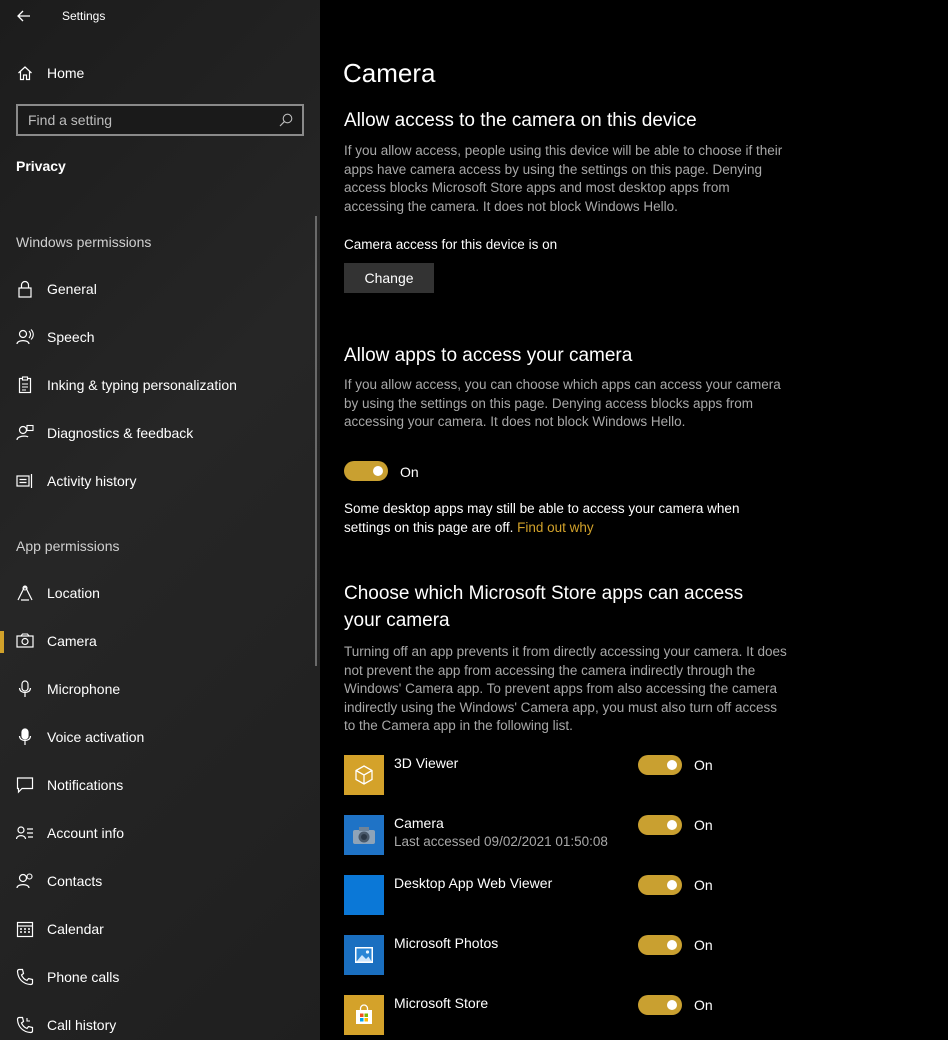  What do you see at coordinates (660, 945) in the screenshot?
I see `app-toggle-microsoft-photos` at bounding box center [660, 945].